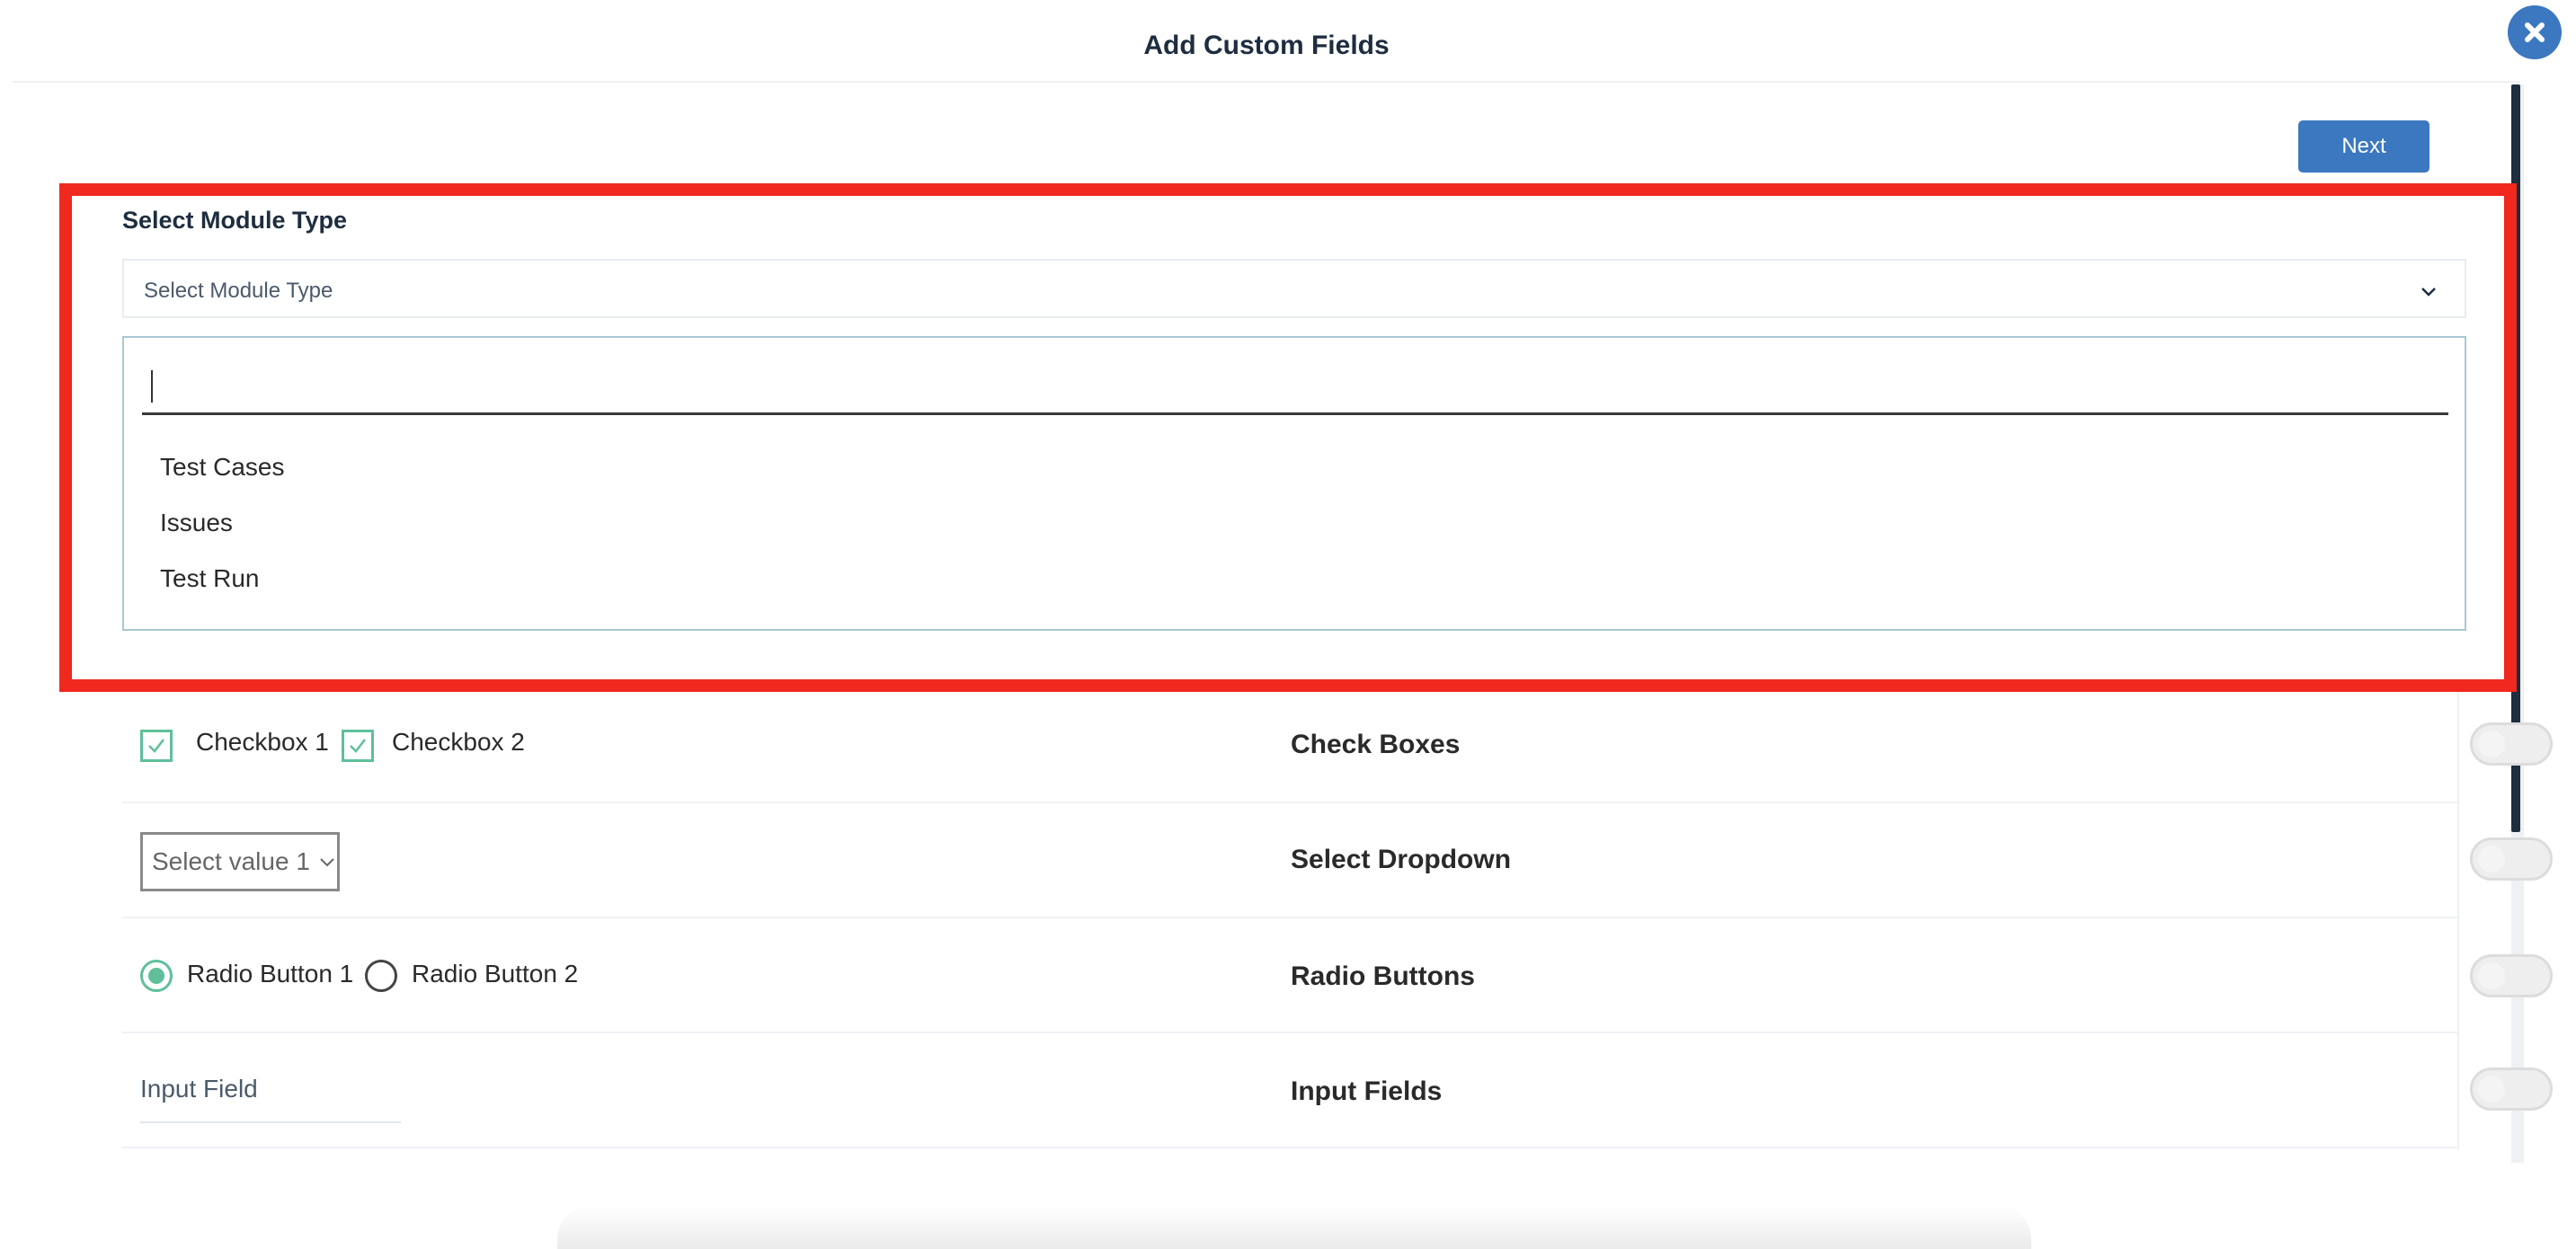 The height and width of the screenshot is (1249, 2576). Describe the element at coordinates (1294, 288) in the screenshot. I see `module-type-select: Select Module Type` at that location.